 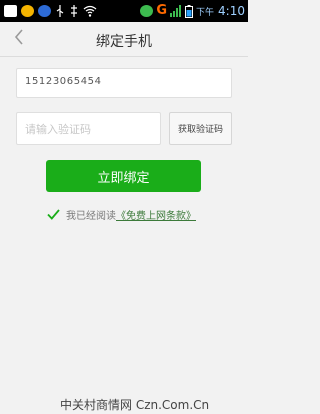 What do you see at coordinates (91, 216) in the screenshot?
I see `agreement-prefix: 我已经阅读` at bounding box center [91, 216].